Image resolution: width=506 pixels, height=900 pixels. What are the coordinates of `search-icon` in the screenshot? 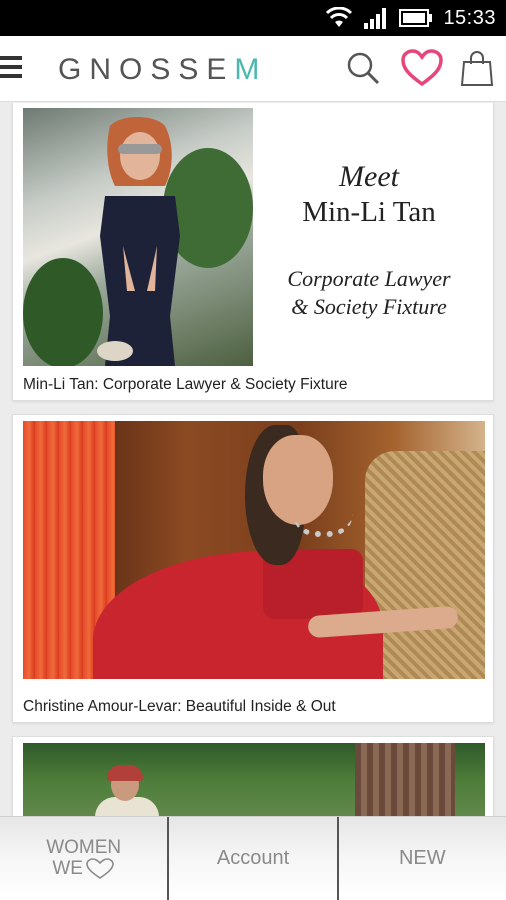 It's located at (363, 68).